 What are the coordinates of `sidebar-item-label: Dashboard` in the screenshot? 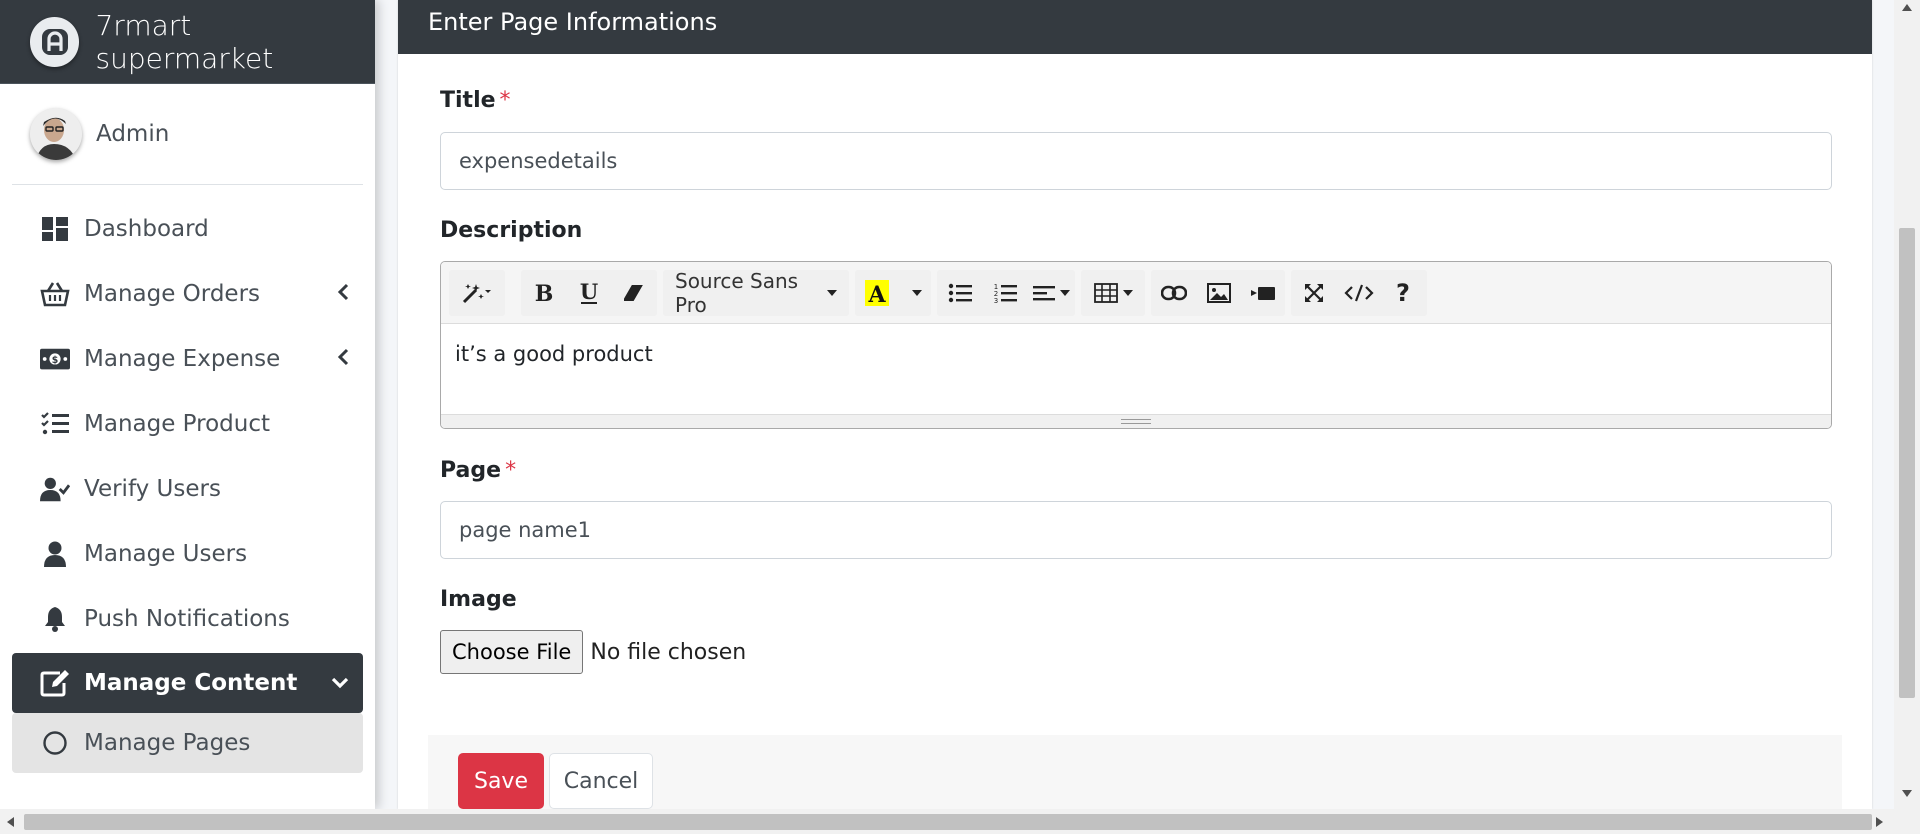 It's located at (146, 228).